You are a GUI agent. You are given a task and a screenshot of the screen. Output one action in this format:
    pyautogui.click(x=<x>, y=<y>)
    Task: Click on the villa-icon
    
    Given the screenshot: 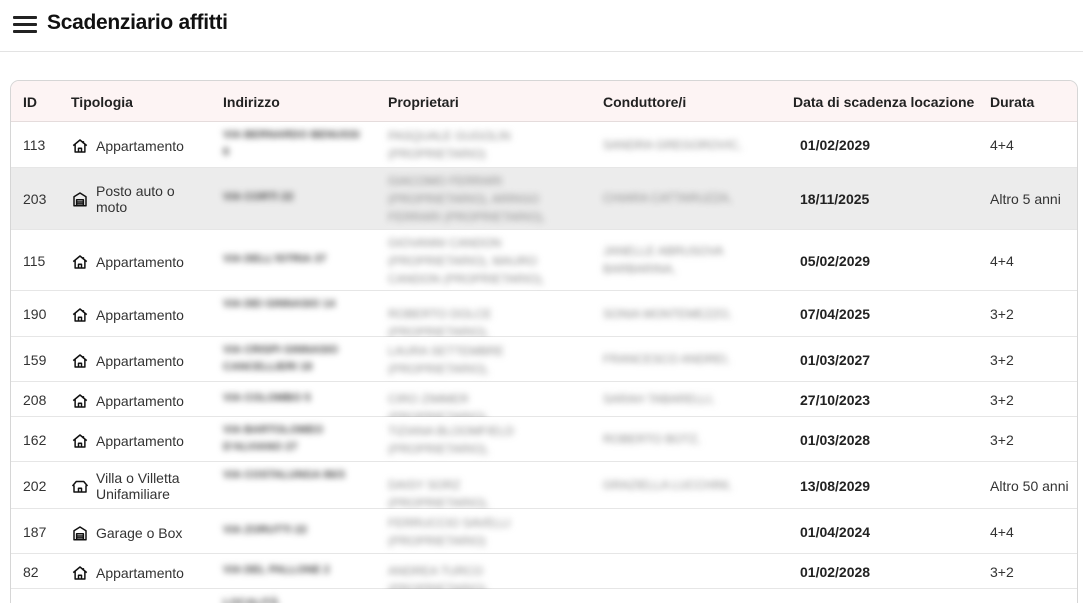 What is the action you would take?
    pyautogui.click(x=80, y=486)
    